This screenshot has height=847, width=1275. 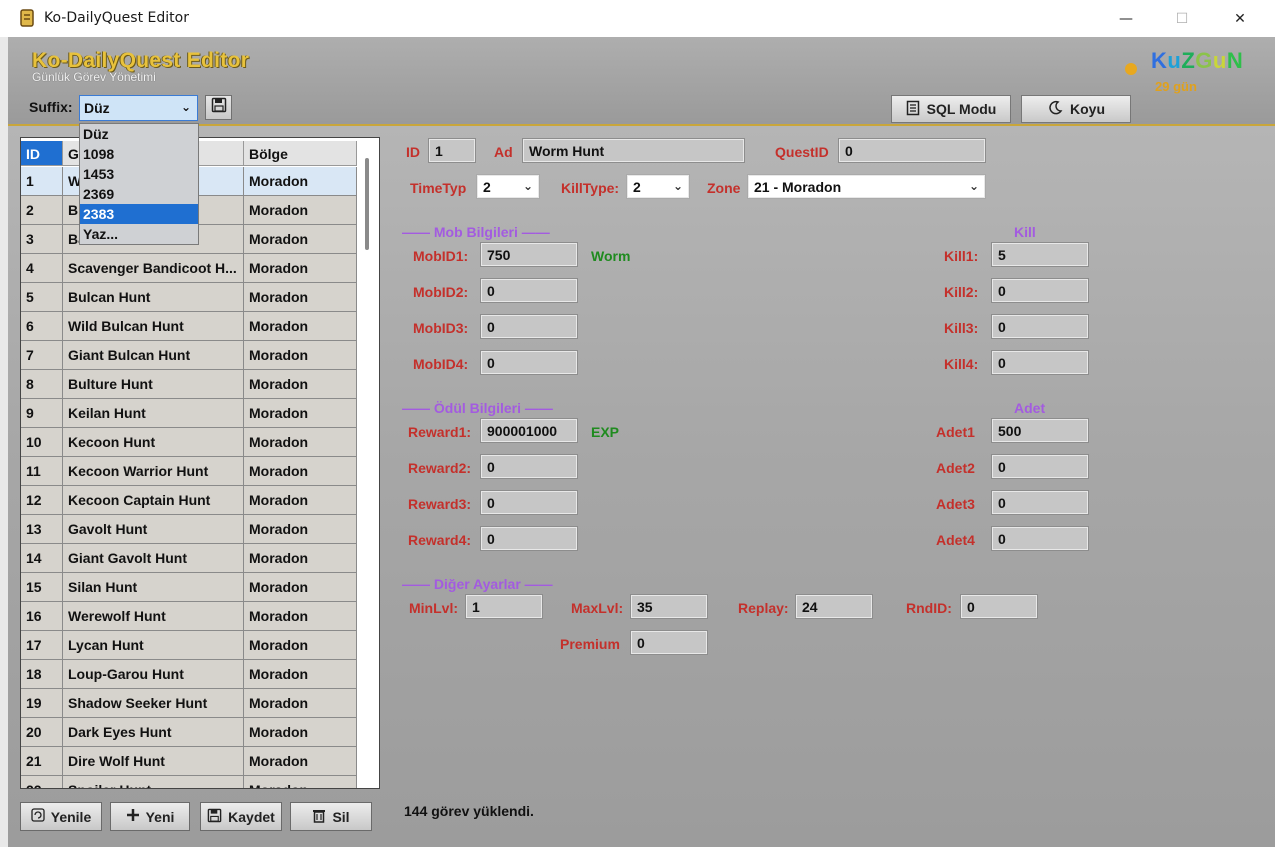 What do you see at coordinates (477, 408) in the screenshot?
I see `reward-section-title: —— Ödül Bilgileri ——` at bounding box center [477, 408].